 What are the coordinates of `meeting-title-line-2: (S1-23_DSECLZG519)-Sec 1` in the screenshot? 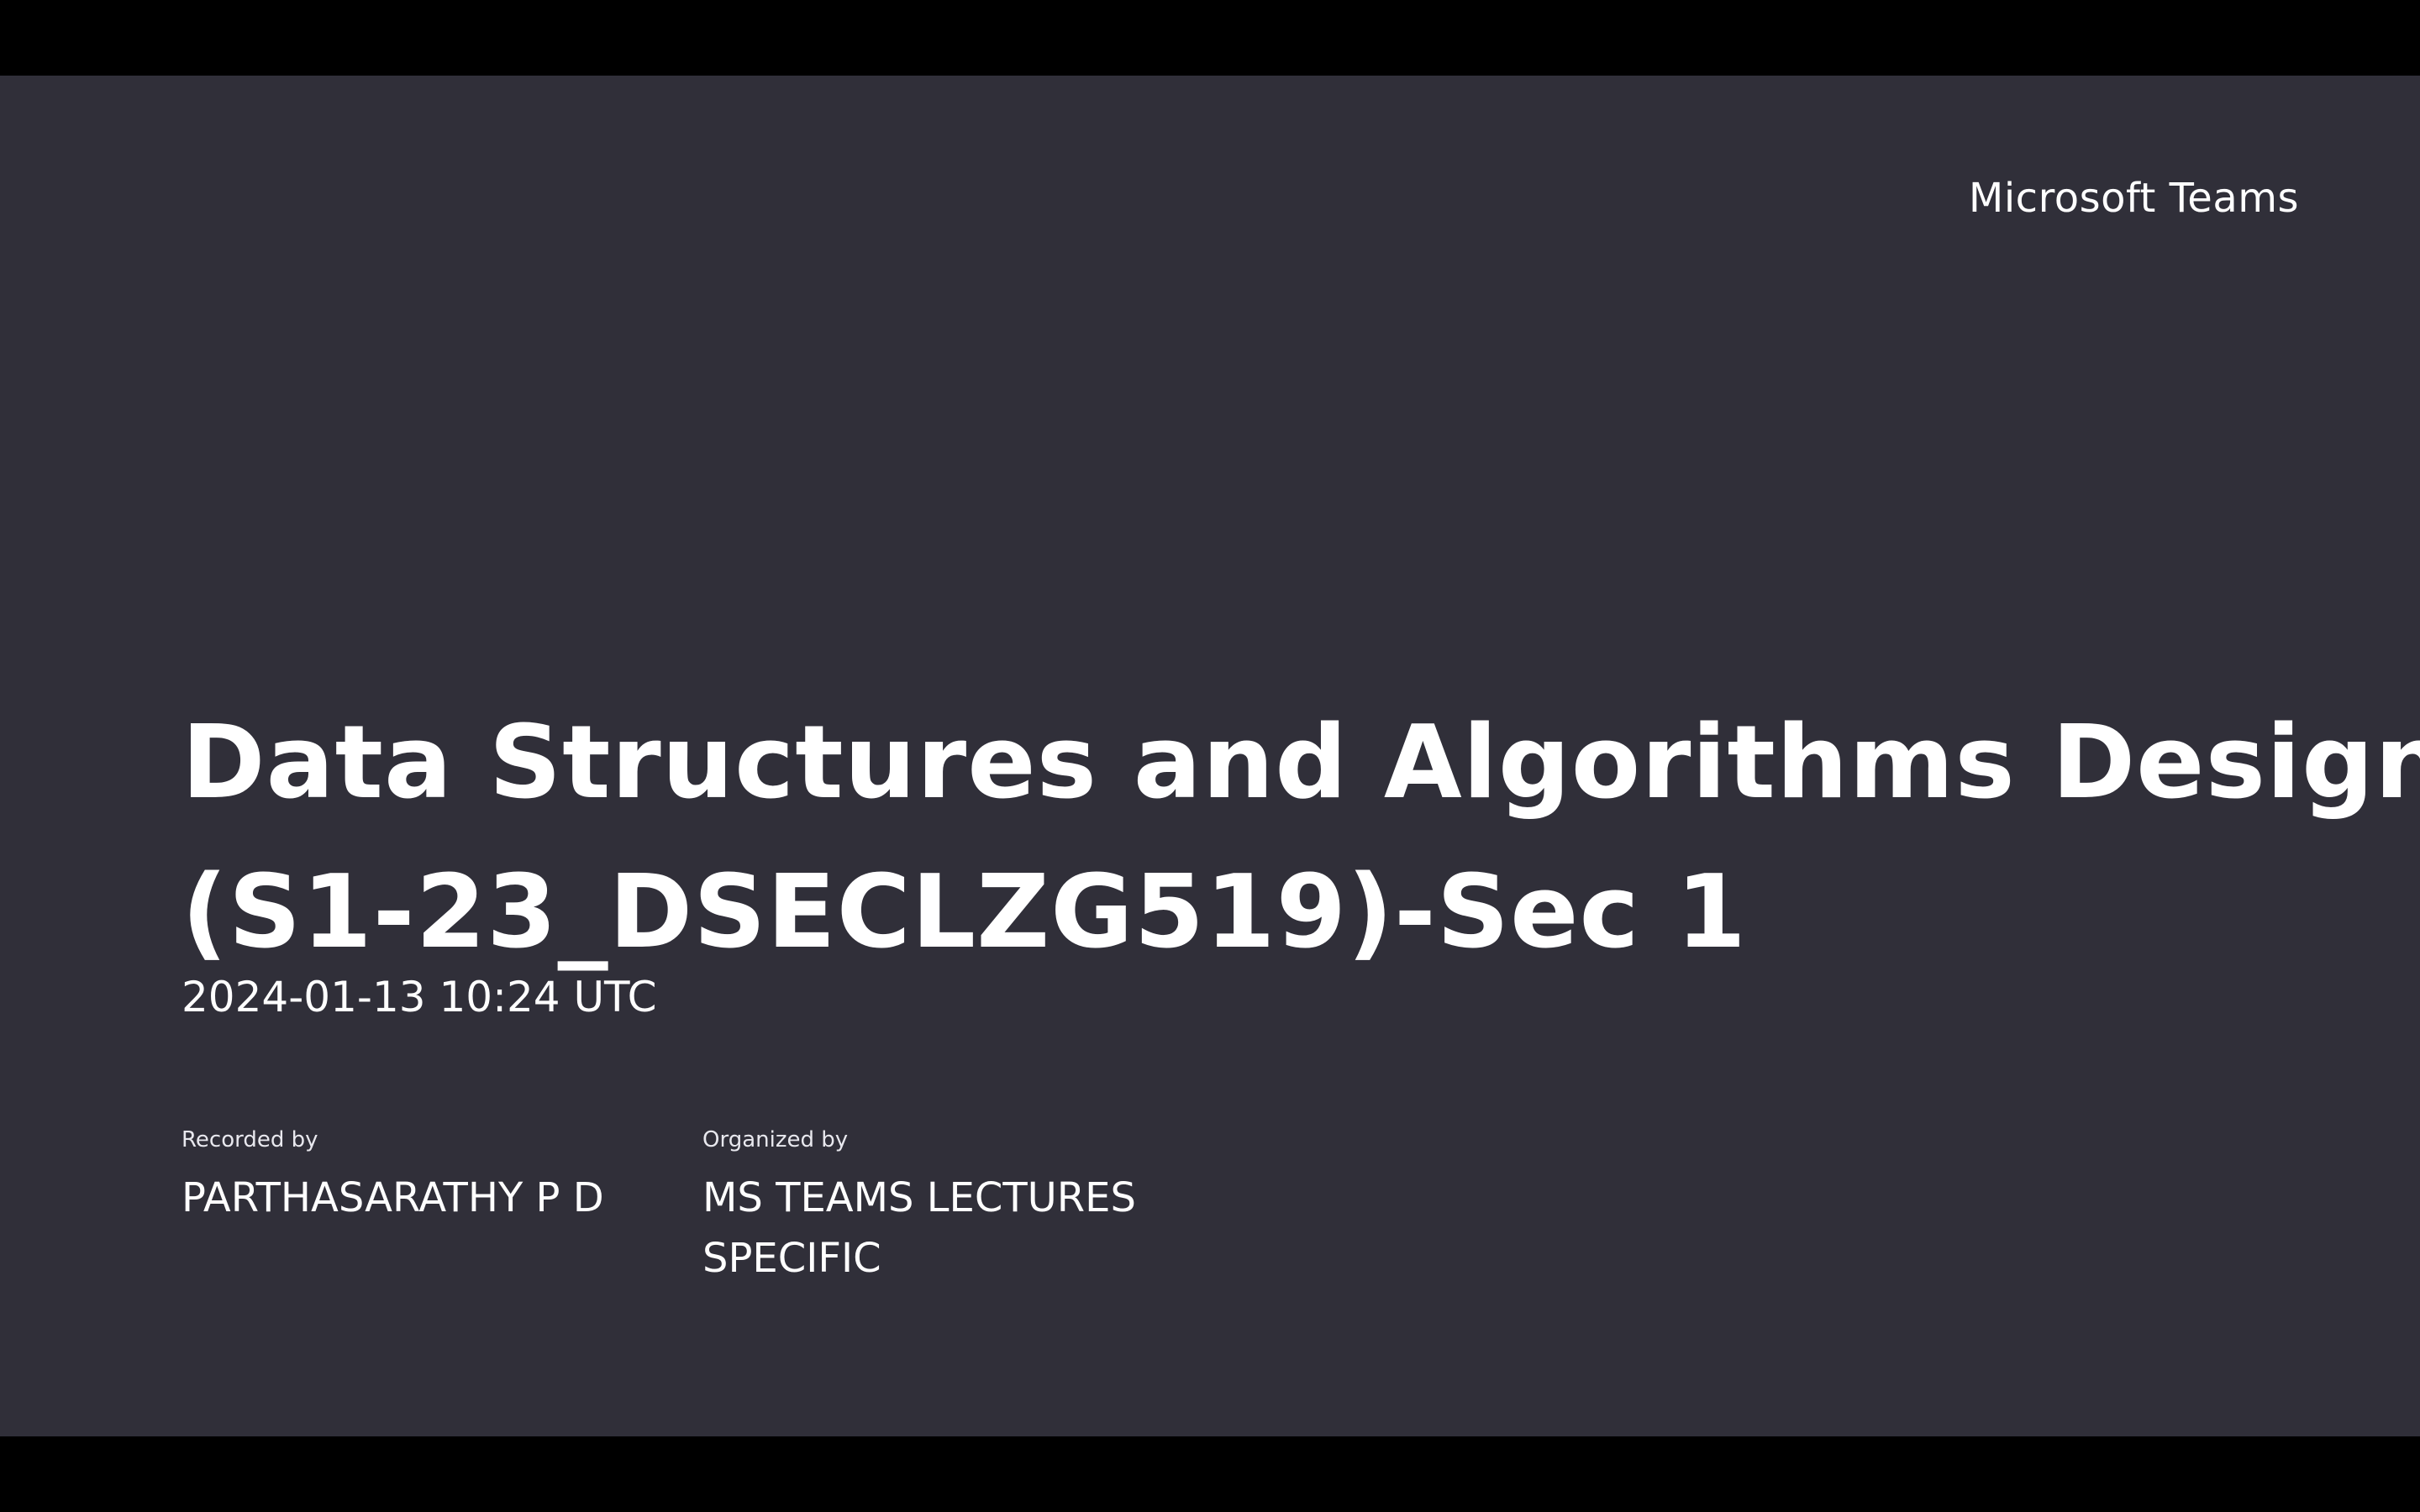 It's located at (964, 912).